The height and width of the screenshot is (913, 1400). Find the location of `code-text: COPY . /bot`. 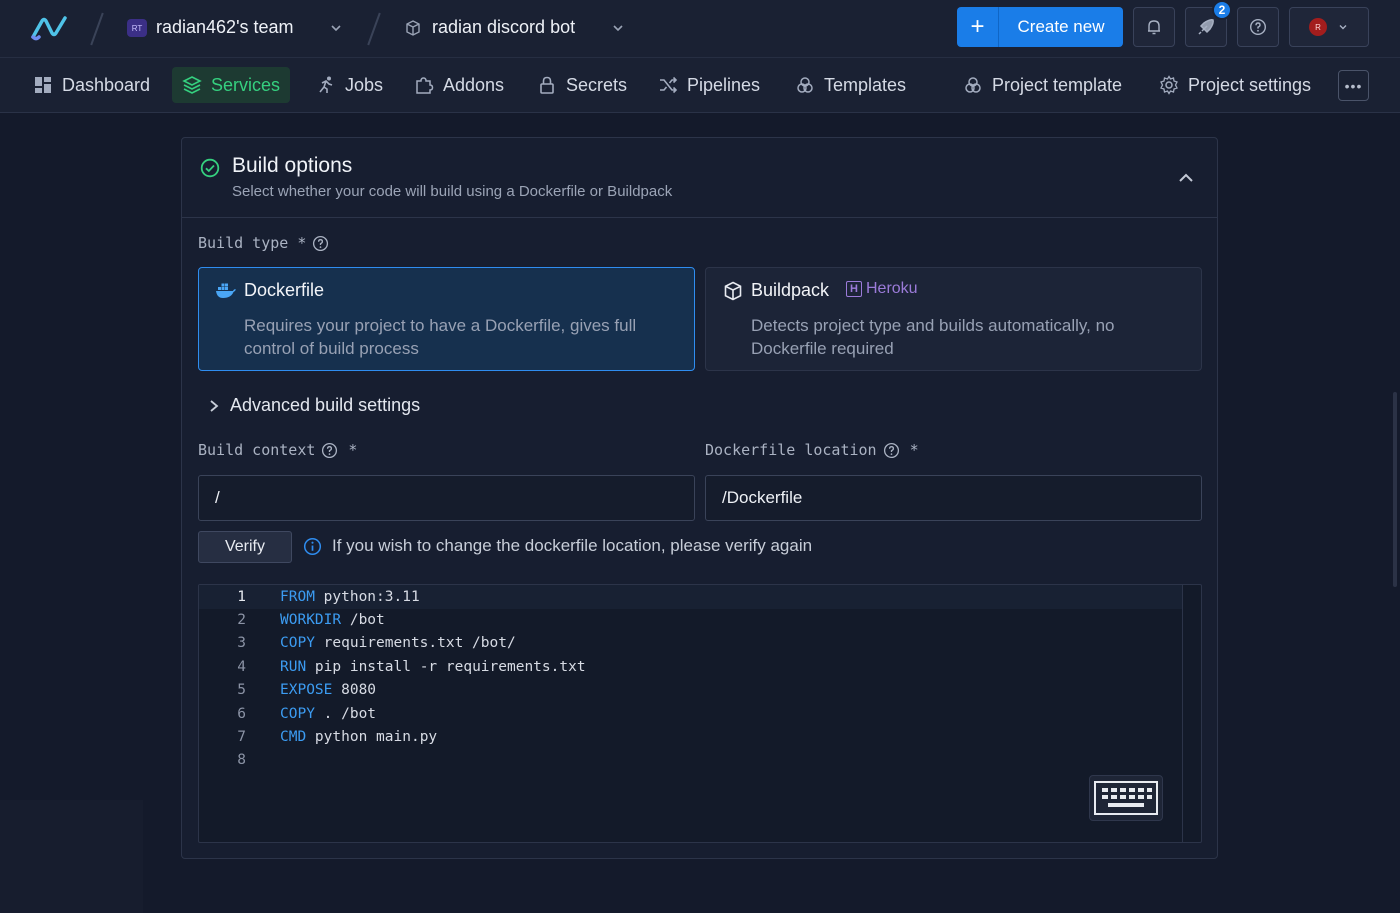

code-text: COPY . /bot is located at coordinates (328, 714).